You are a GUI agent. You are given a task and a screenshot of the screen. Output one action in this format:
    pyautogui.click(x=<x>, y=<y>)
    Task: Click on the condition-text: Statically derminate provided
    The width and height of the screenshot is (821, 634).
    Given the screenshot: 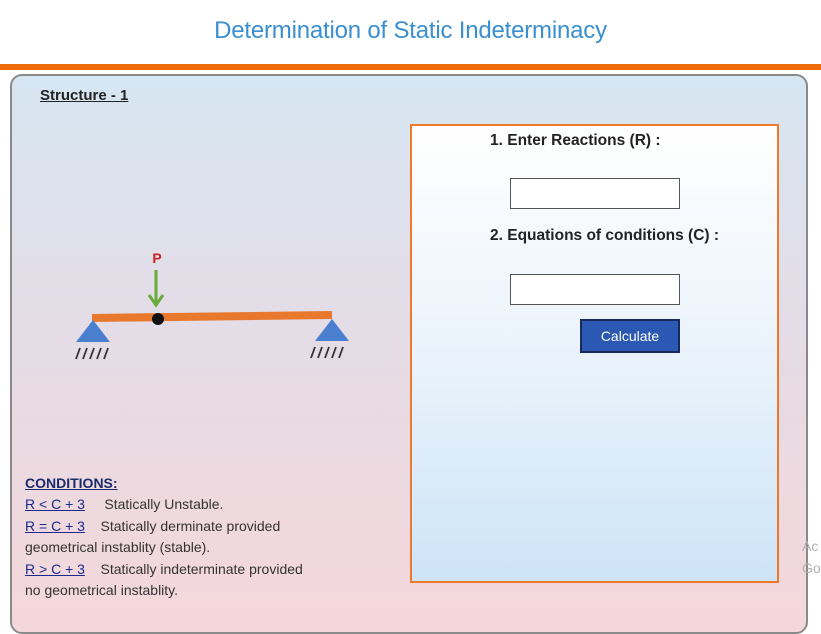 What is the action you would take?
    pyautogui.click(x=190, y=526)
    